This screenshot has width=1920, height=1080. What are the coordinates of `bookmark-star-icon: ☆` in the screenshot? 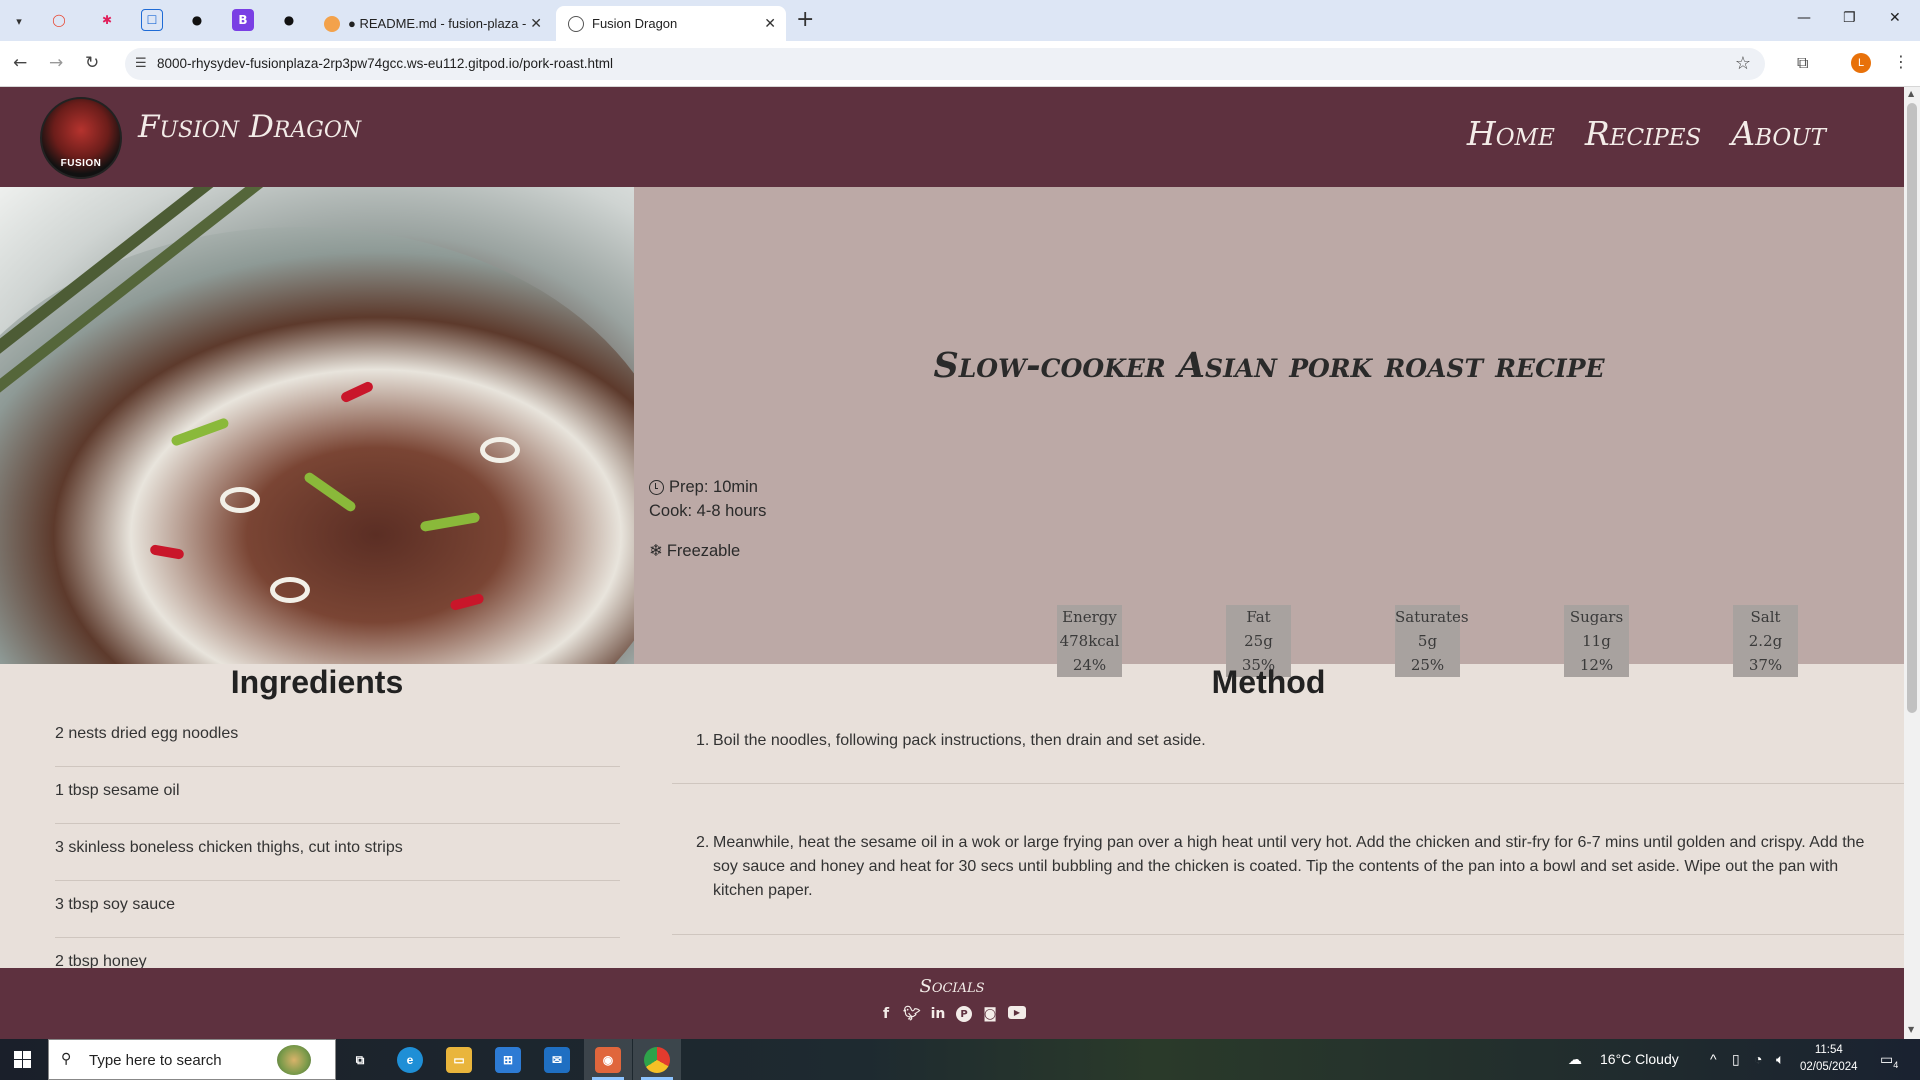 It's located at (1743, 63).